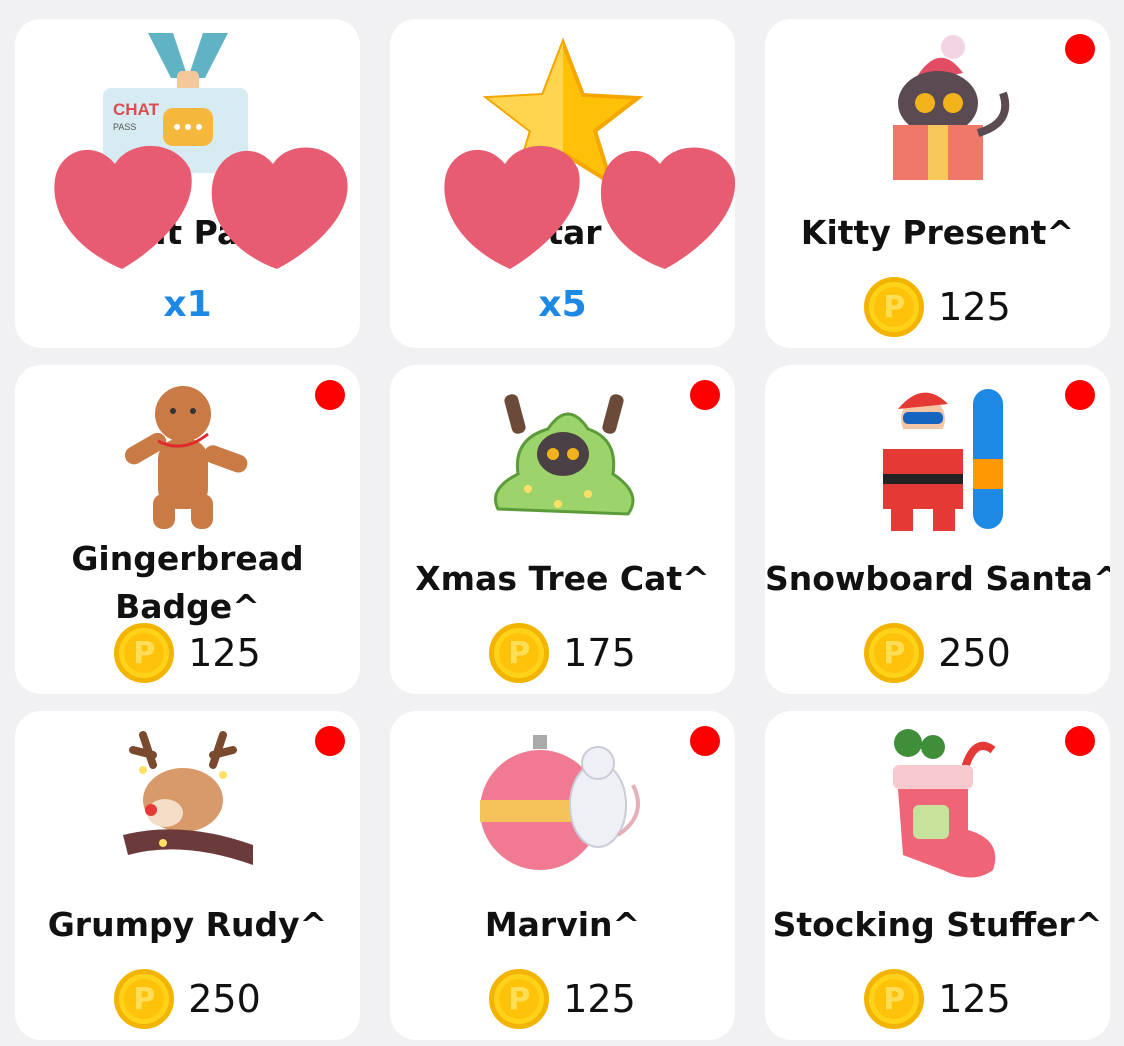 This screenshot has width=1124, height=1046. What do you see at coordinates (942, 460) in the screenshot?
I see `snowboard-santa-icon` at bounding box center [942, 460].